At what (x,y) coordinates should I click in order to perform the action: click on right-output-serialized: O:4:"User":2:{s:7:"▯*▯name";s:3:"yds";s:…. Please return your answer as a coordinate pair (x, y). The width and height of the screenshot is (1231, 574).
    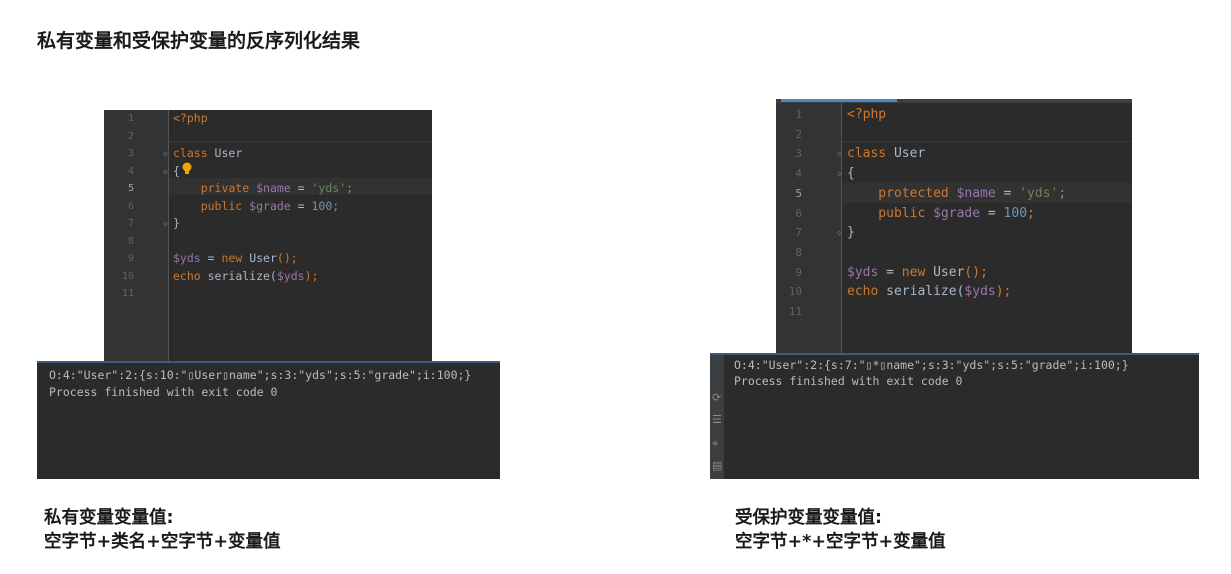
    Looking at the image, I should click on (931, 365).